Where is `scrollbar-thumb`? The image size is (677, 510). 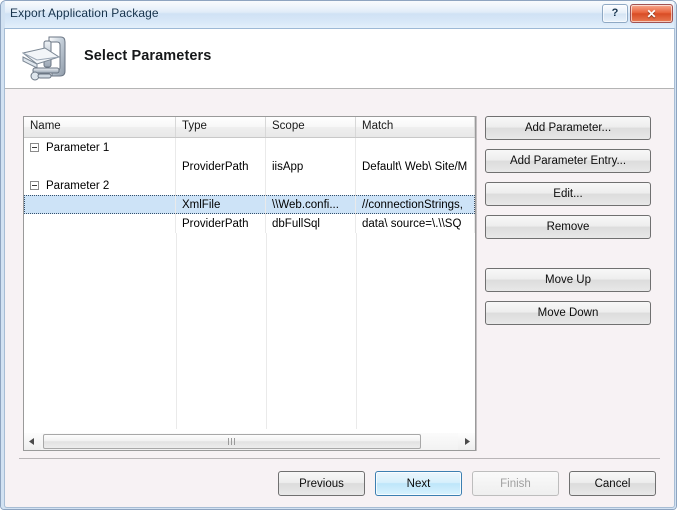 scrollbar-thumb is located at coordinates (232, 441).